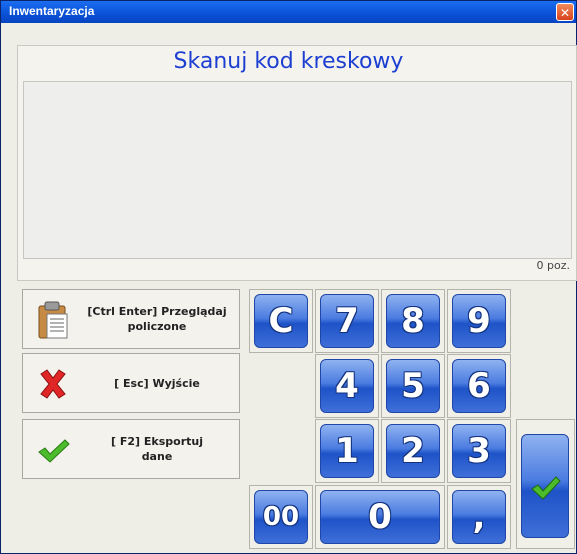 The height and width of the screenshot is (554, 577). I want to click on key-4: 4, so click(347, 386).